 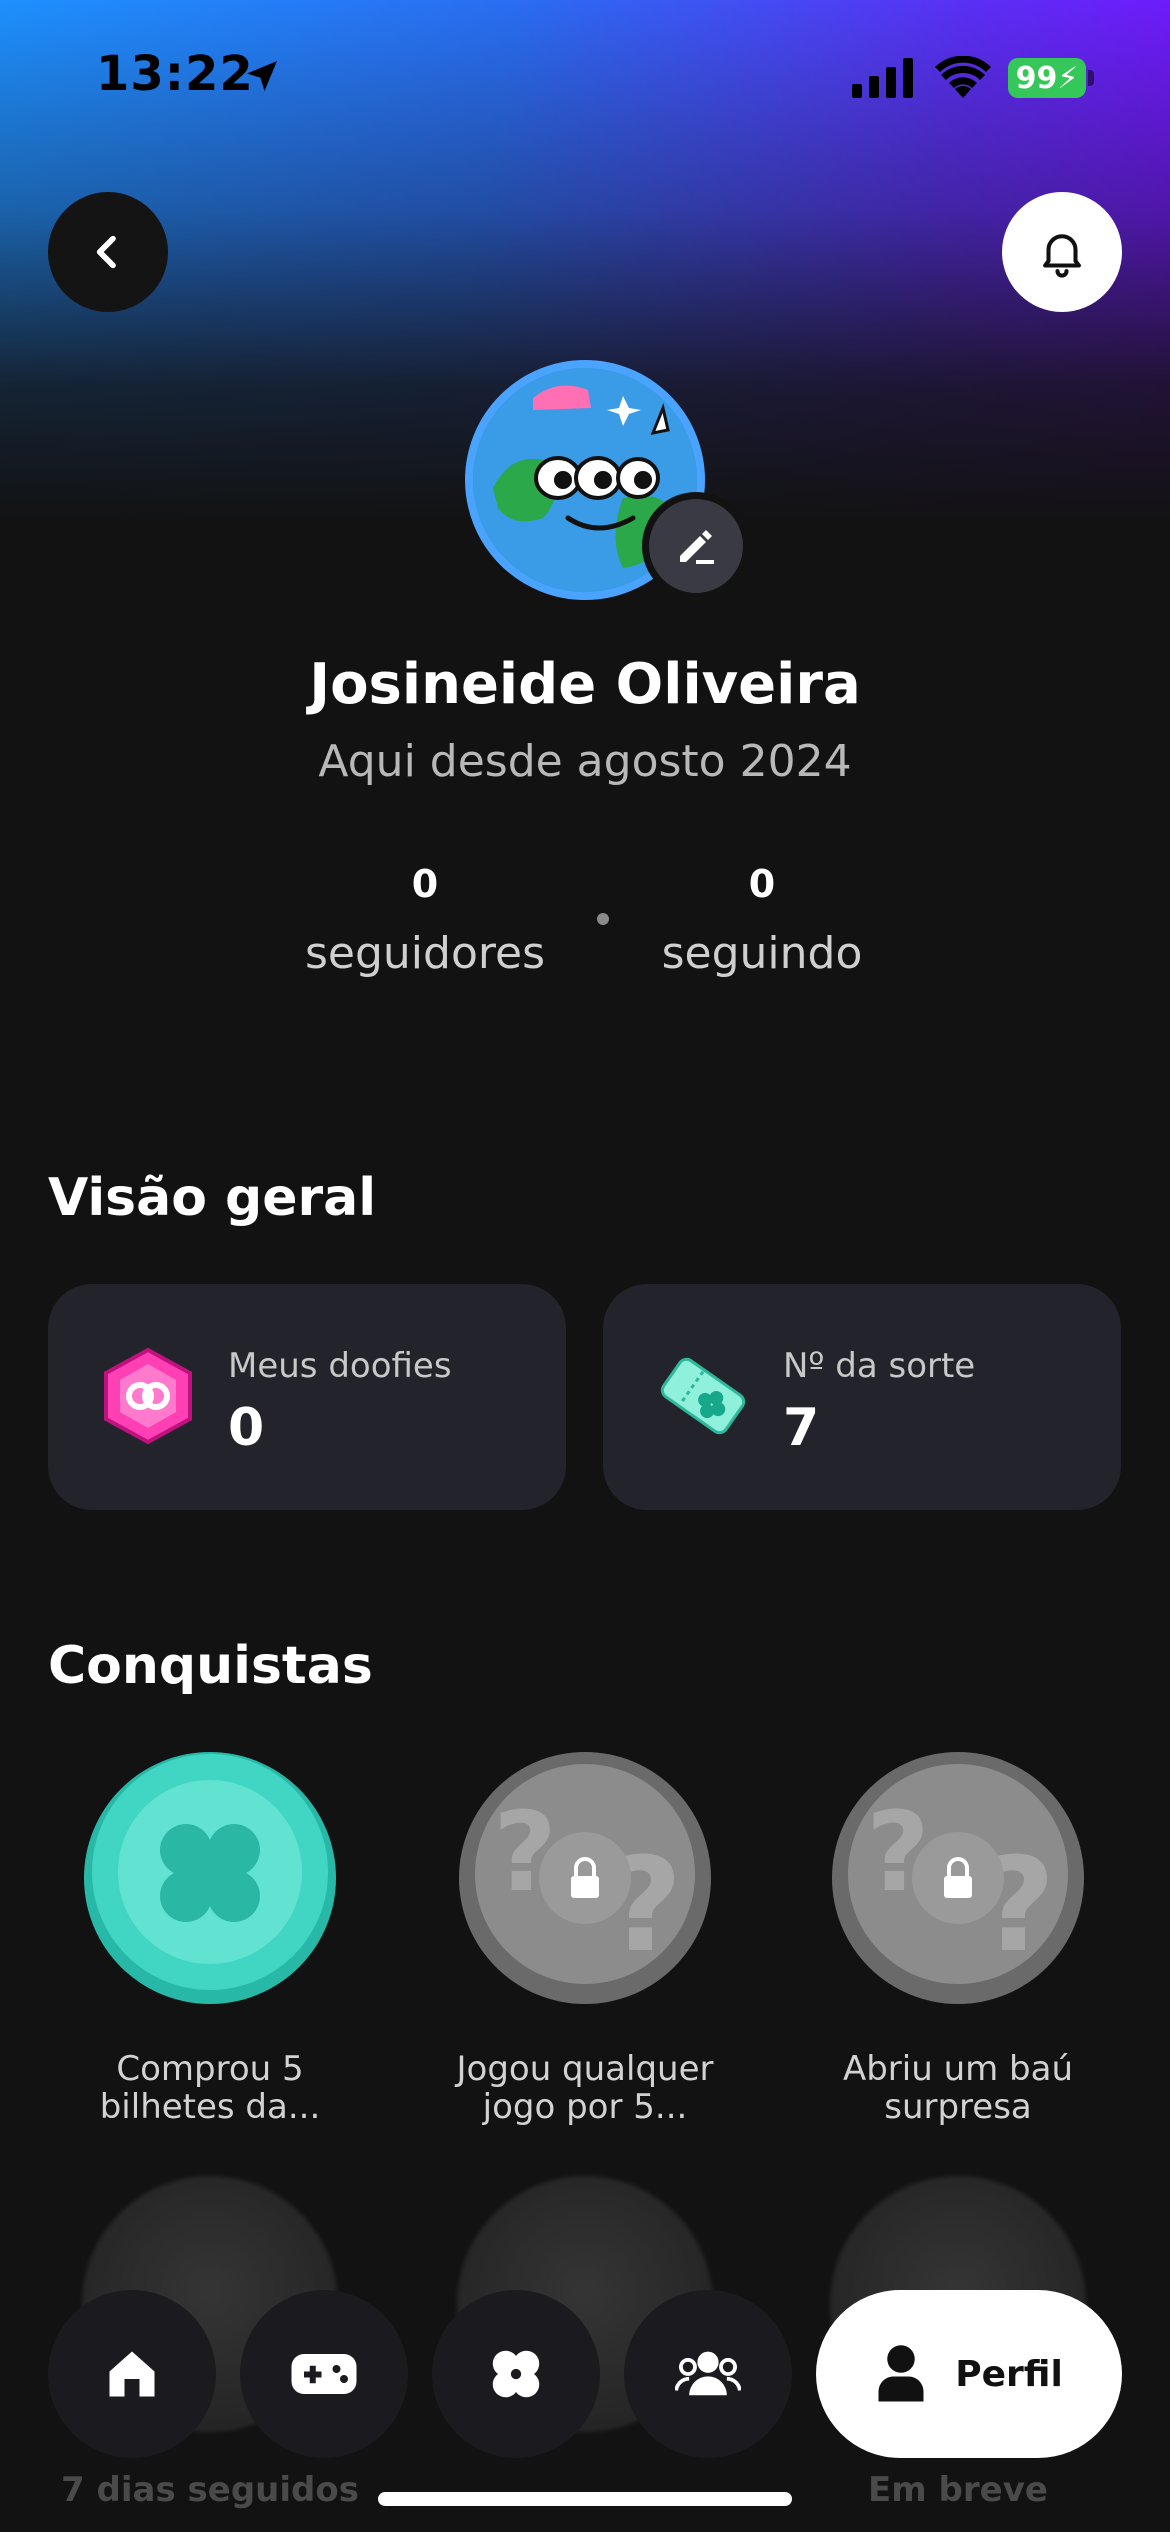 What do you see at coordinates (175, 74) in the screenshot?
I see `status-time: 13:22` at bounding box center [175, 74].